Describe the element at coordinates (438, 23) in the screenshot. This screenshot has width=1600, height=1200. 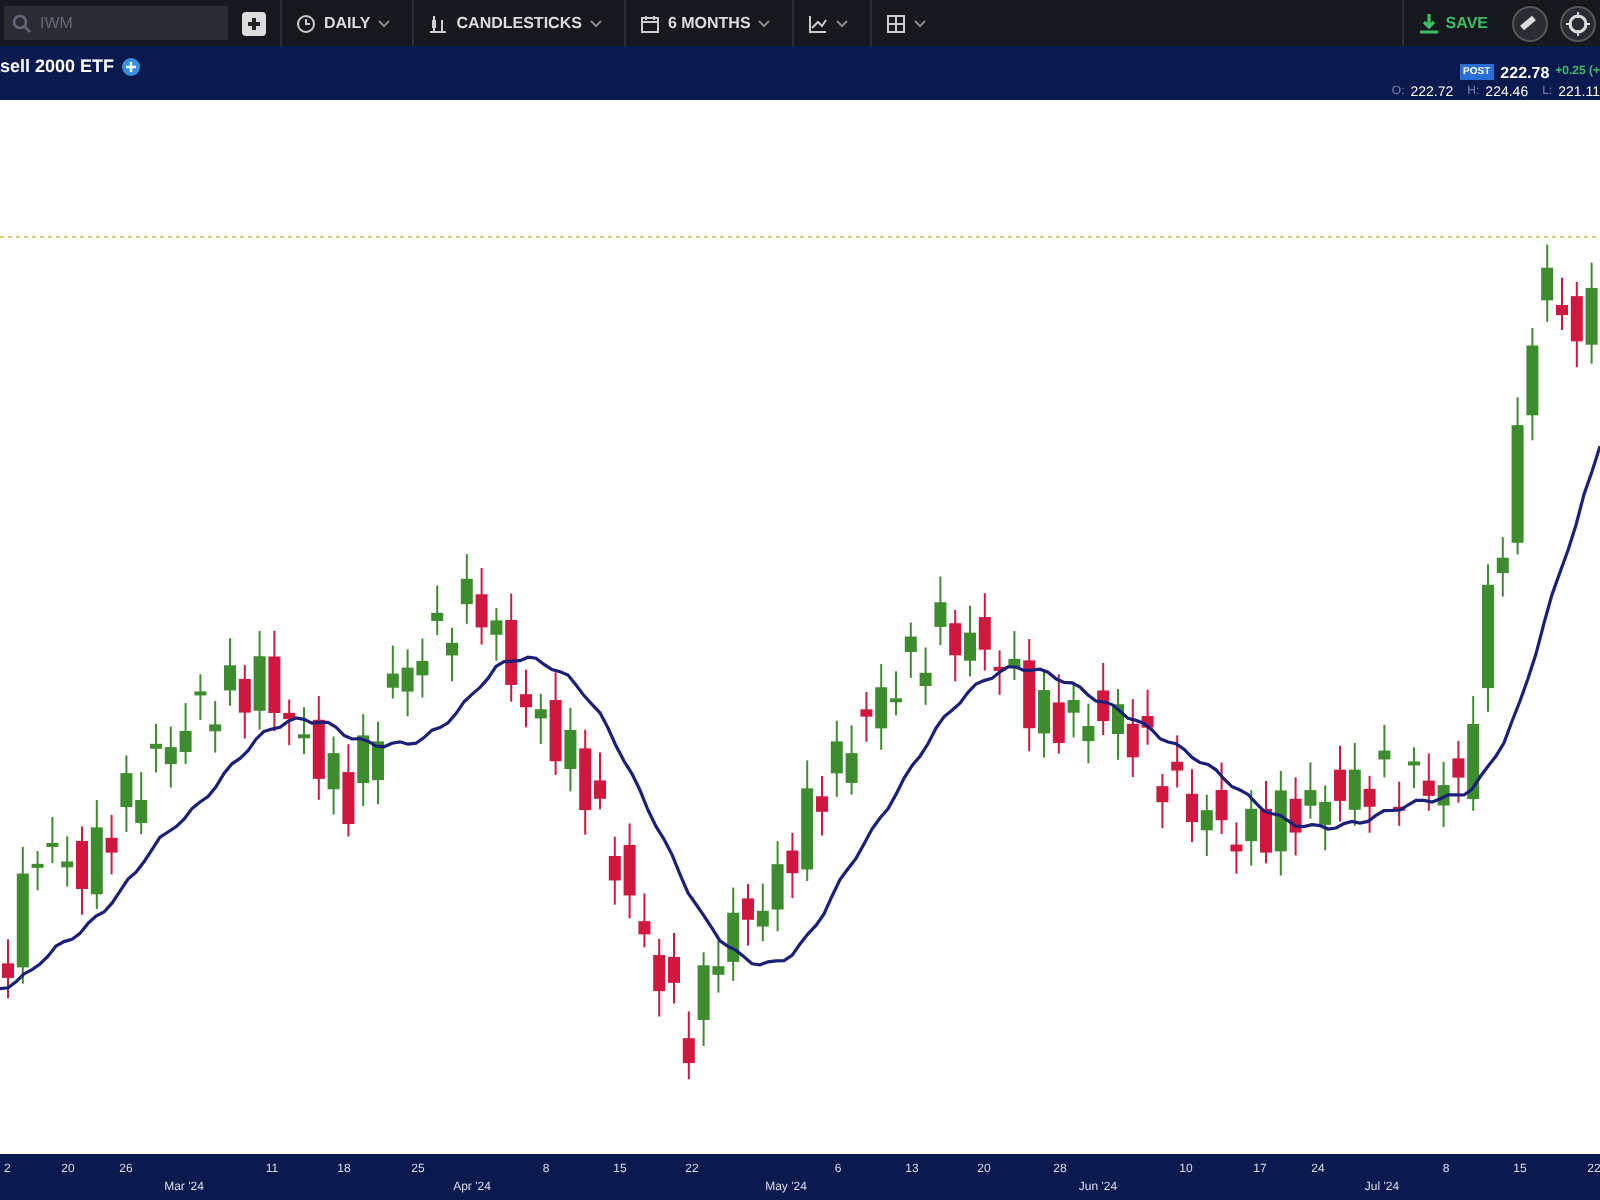
I see `candlestick-icon` at that location.